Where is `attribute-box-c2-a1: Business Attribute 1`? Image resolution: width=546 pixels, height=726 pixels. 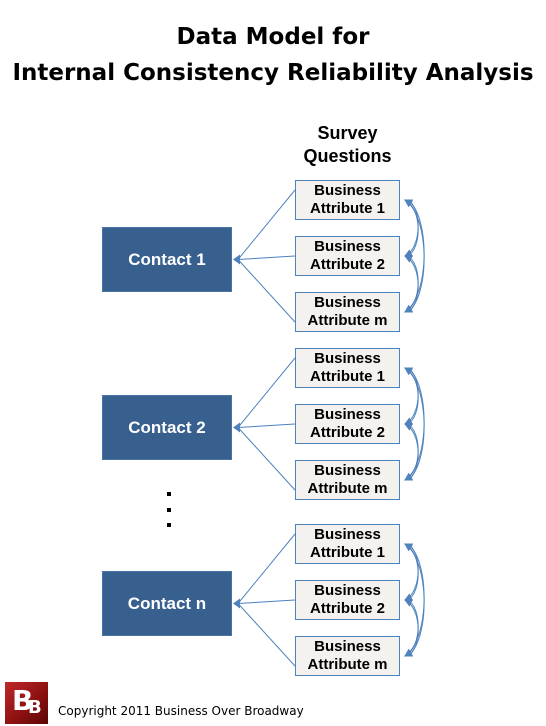
attribute-box-c2-a1: Business Attribute 1 is located at coordinates (347, 368).